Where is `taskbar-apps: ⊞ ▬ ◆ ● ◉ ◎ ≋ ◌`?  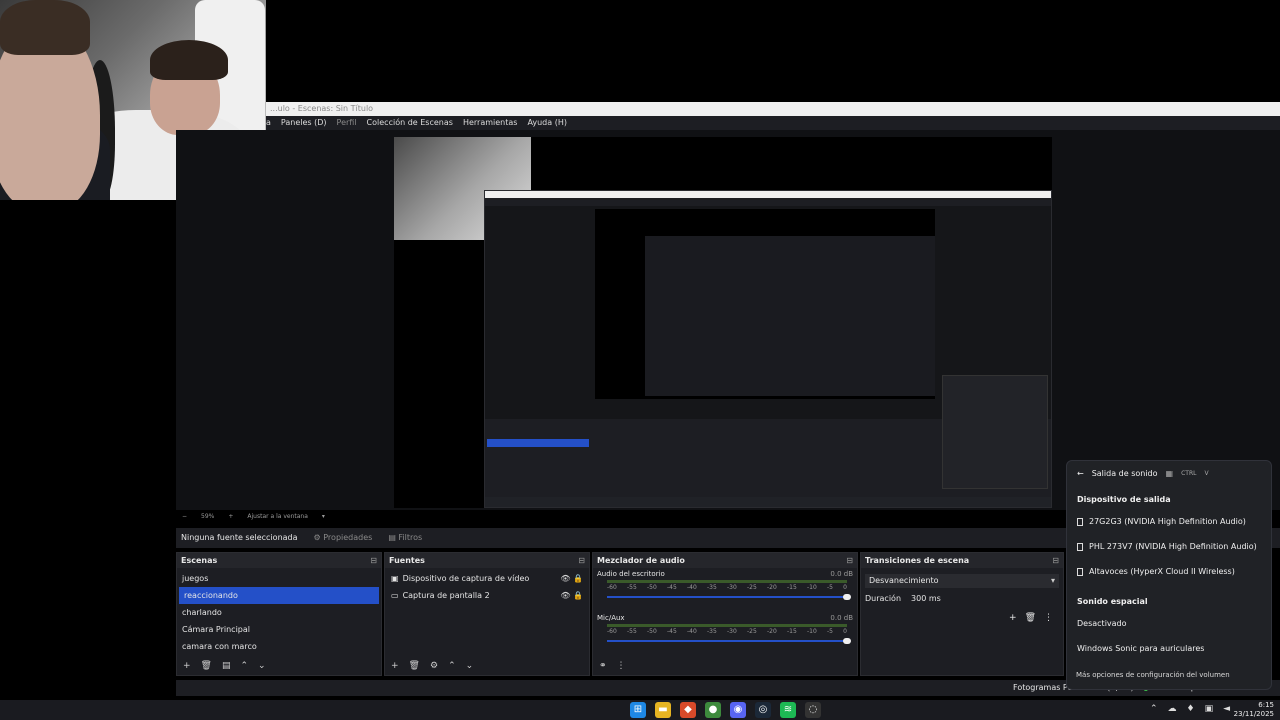
taskbar-apps: ⊞ ▬ ◆ ● ◉ ◎ ≋ ◌ is located at coordinates (725, 710).